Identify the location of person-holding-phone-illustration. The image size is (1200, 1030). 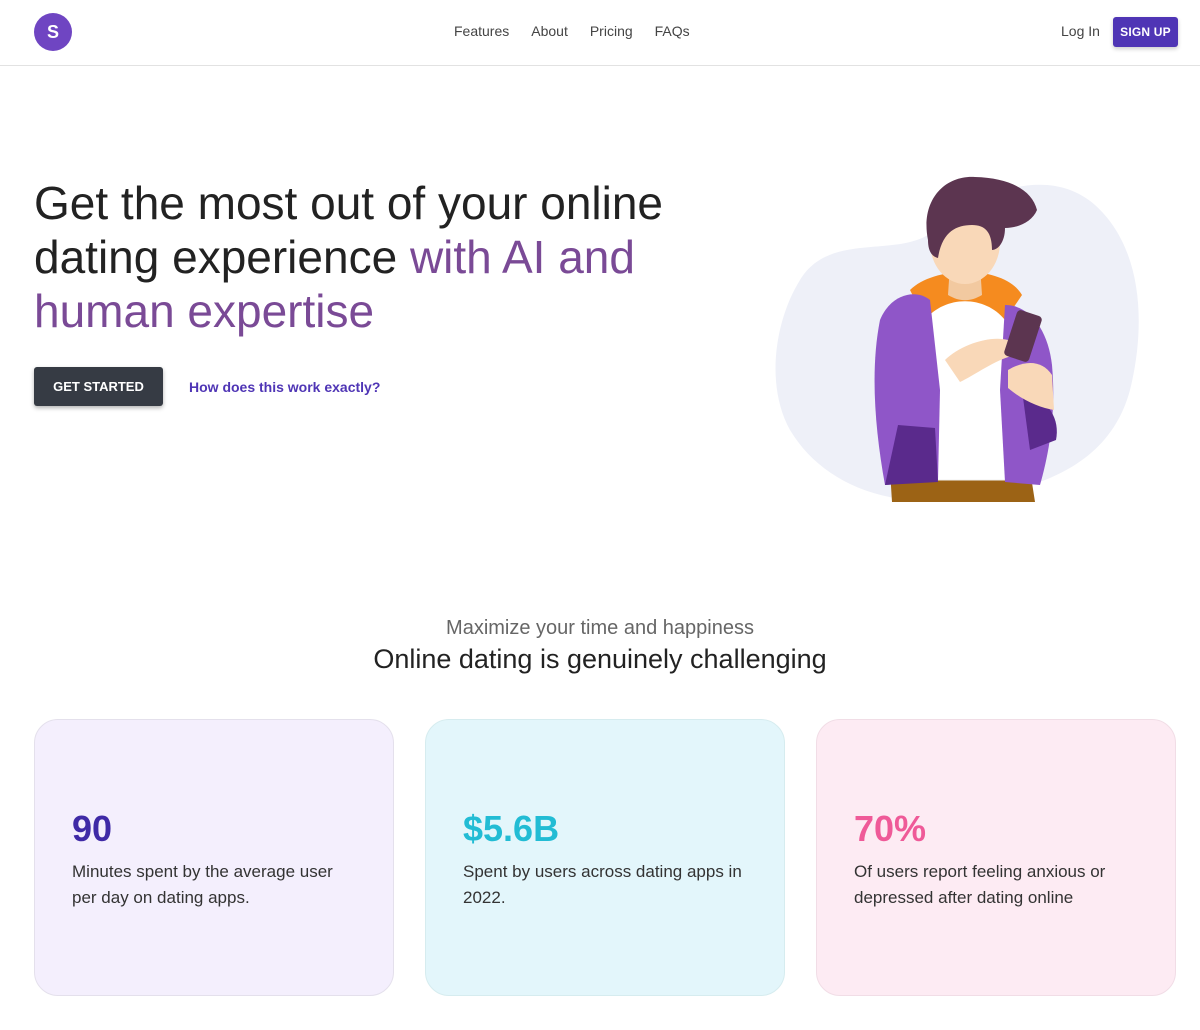
(957, 339).